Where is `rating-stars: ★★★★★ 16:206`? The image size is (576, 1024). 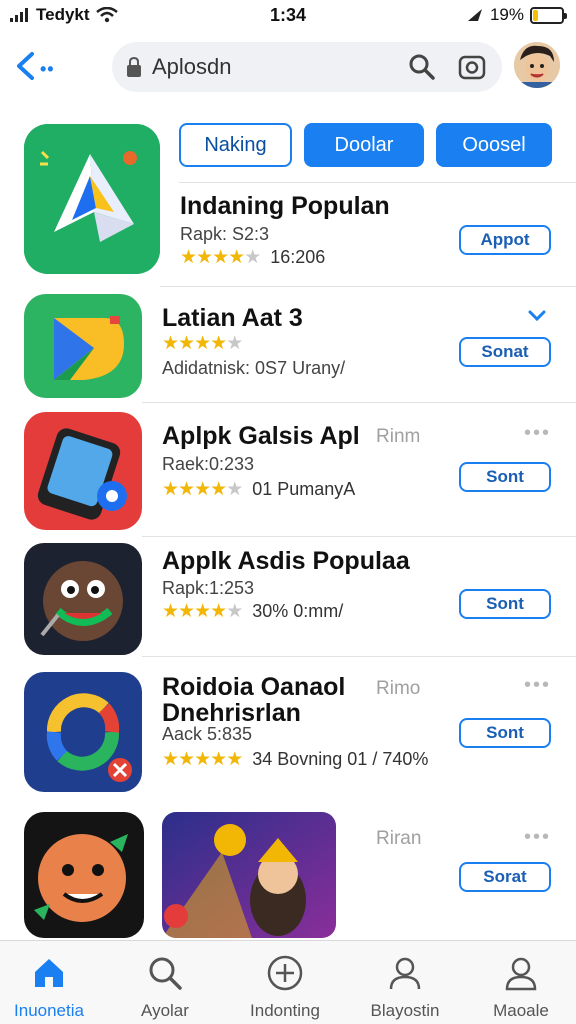 rating-stars: ★★★★★ 16:206 is located at coordinates (252, 257).